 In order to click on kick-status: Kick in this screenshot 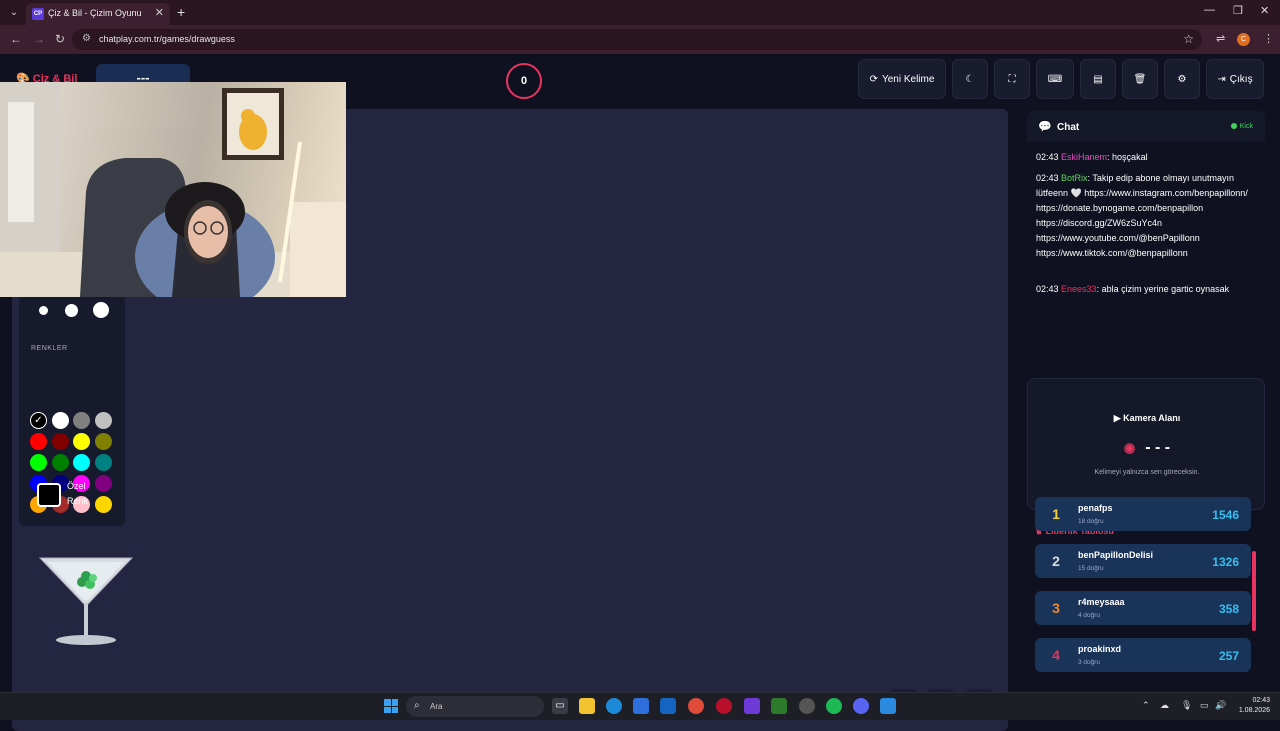, I will do `click(1241, 126)`.